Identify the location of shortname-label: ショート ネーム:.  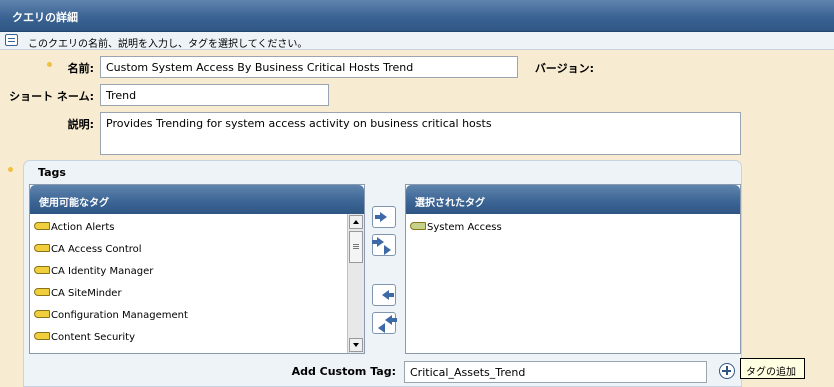
(51, 96).